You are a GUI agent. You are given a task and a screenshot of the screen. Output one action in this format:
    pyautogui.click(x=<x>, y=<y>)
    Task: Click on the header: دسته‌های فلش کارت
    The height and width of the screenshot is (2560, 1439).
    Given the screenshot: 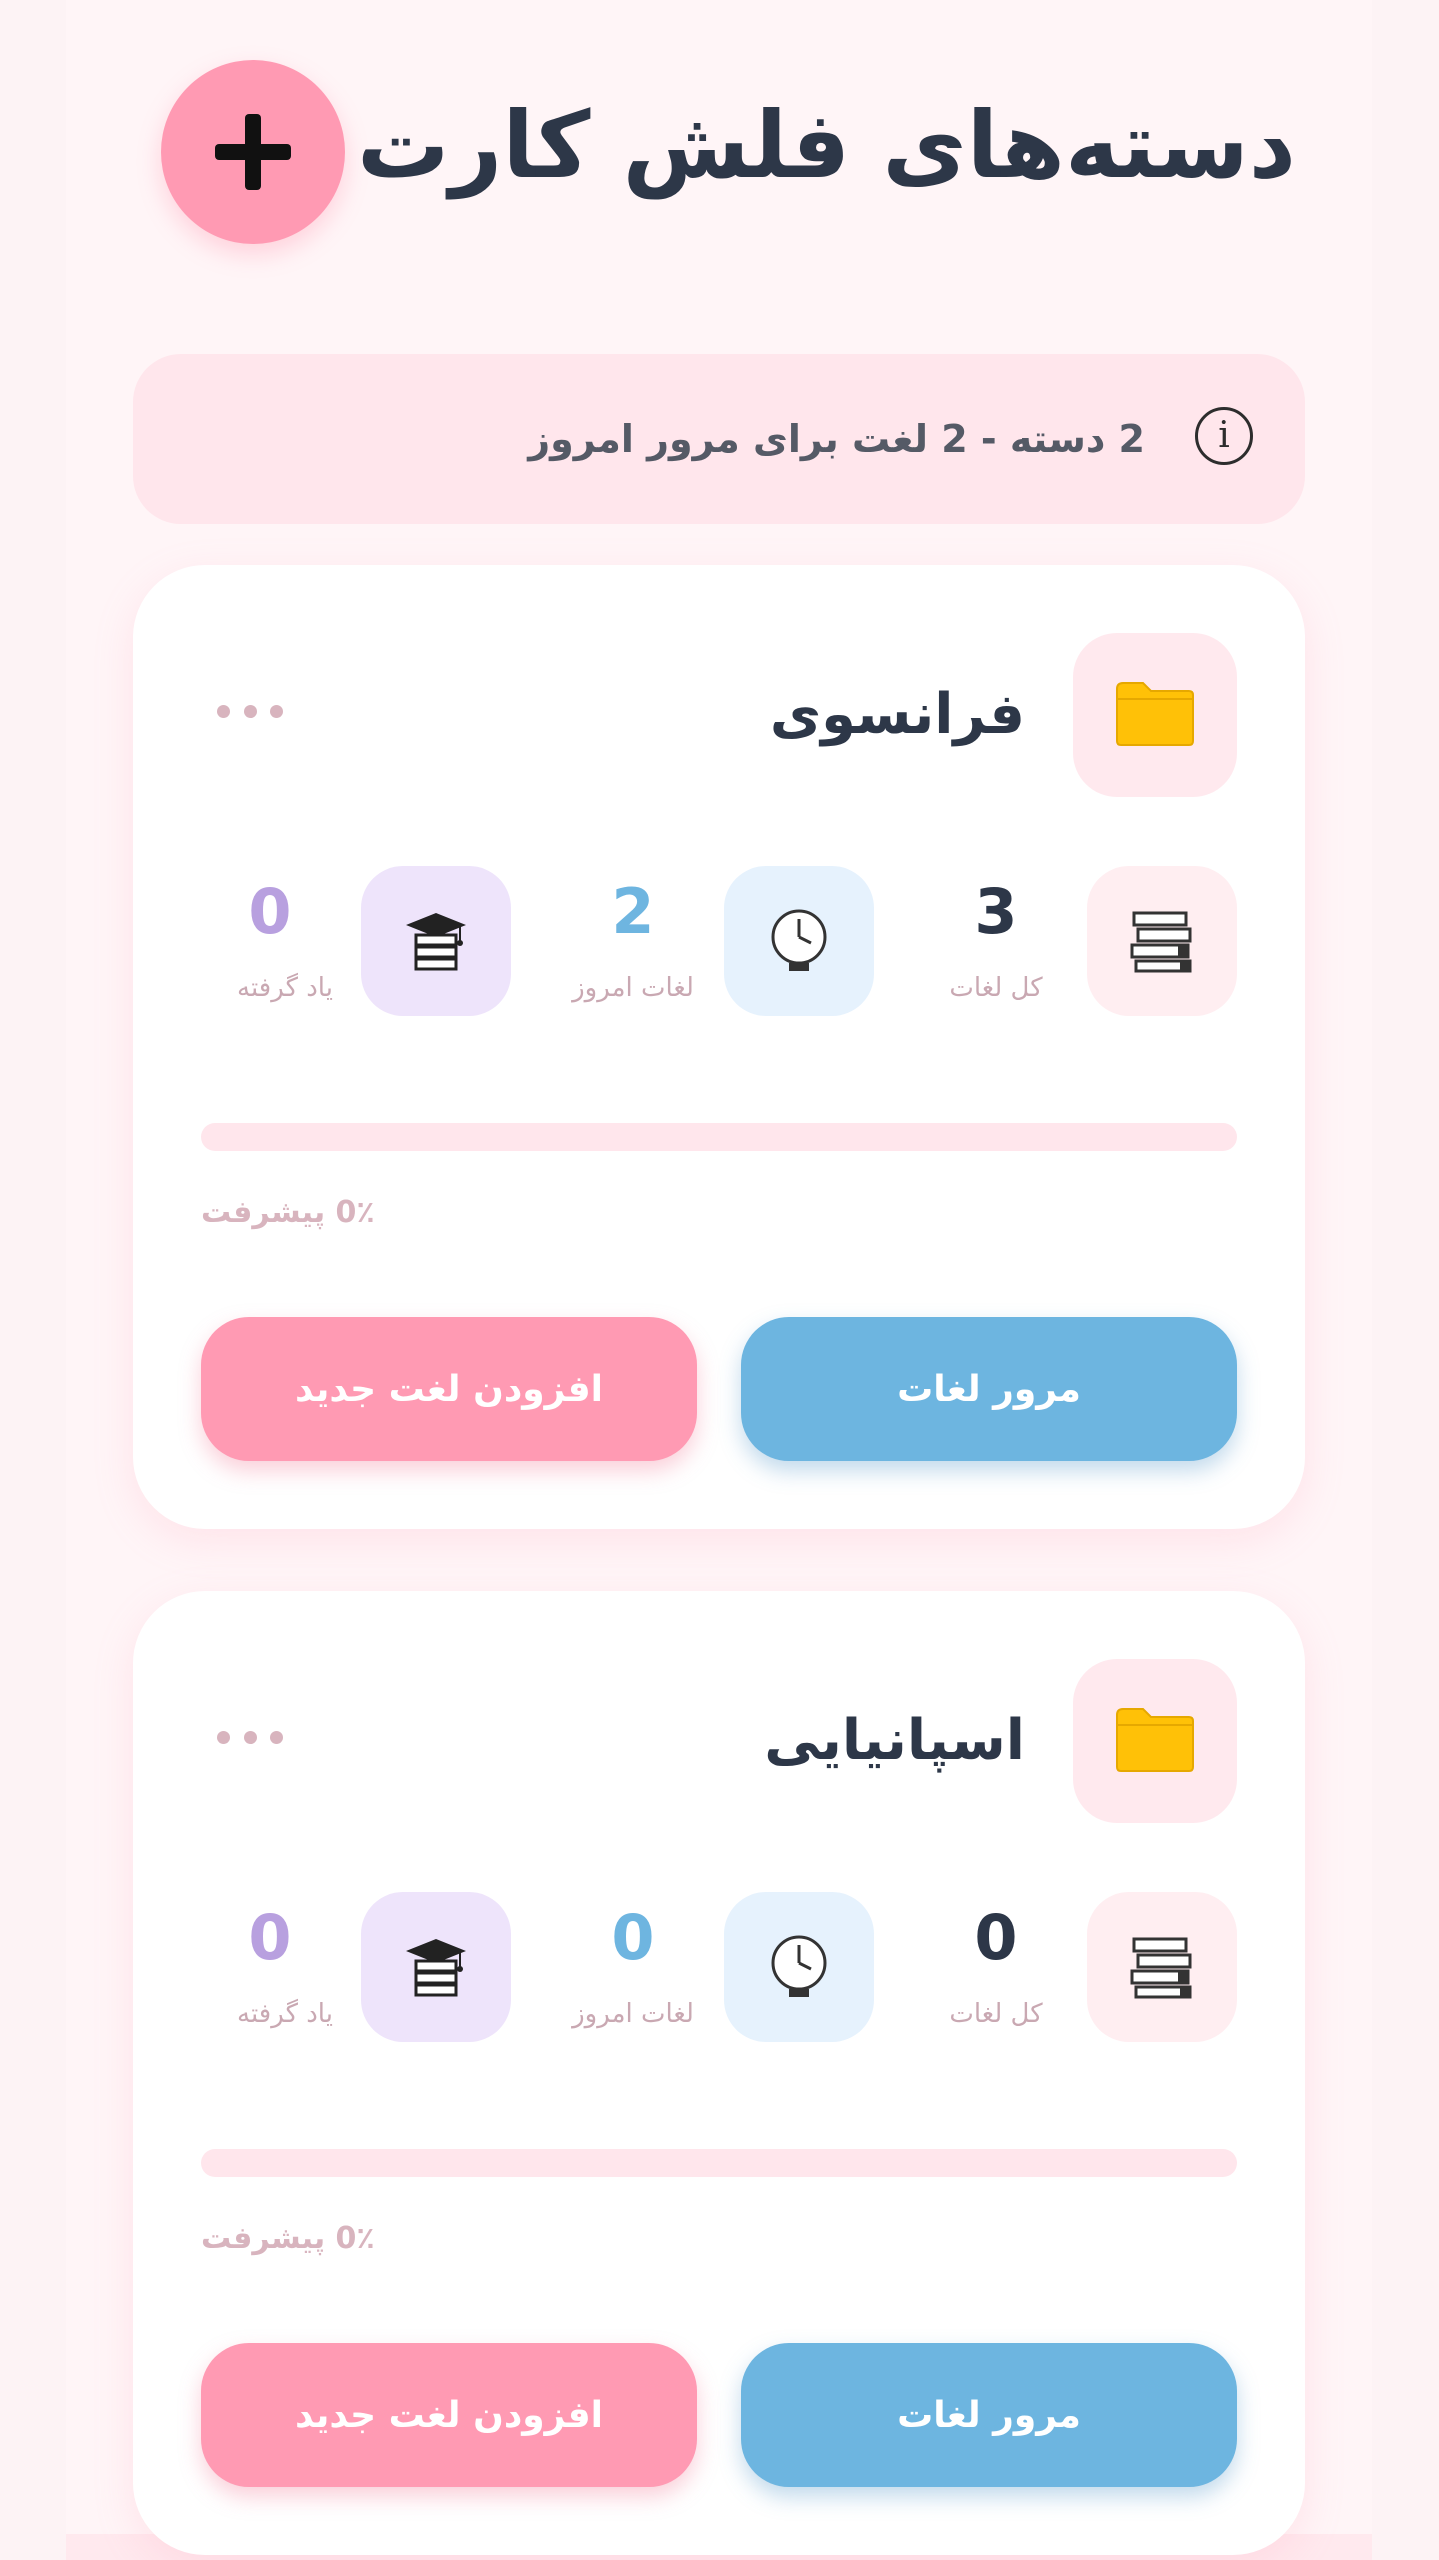 What is the action you would take?
    pyautogui.click(x=719, y=155)
    